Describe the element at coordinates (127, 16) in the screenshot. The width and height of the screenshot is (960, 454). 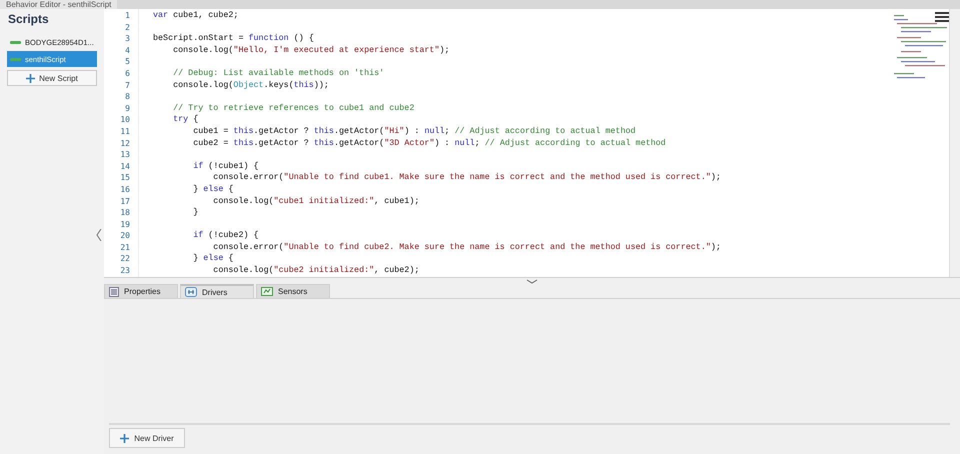
I see `line-number: 1` at that location.